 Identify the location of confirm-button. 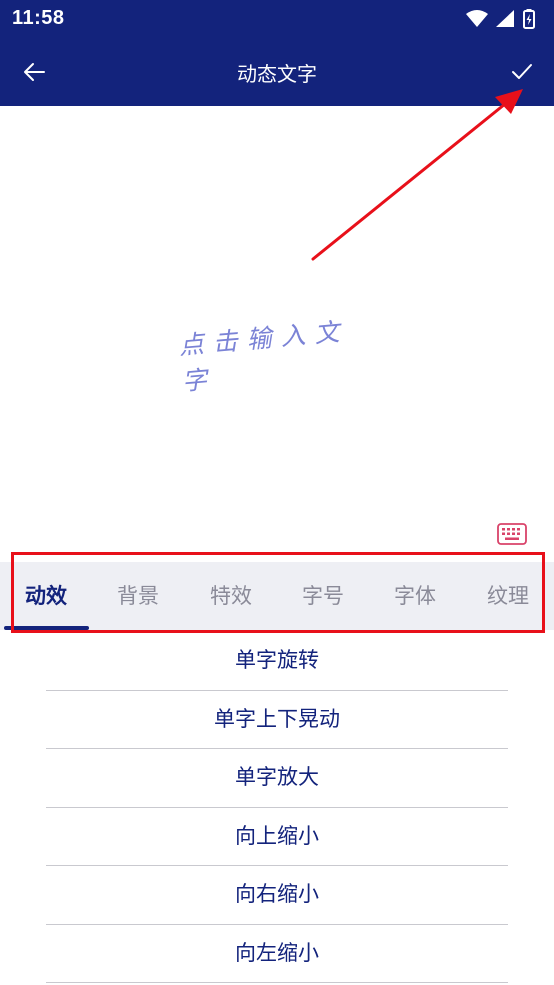
(522, 72).